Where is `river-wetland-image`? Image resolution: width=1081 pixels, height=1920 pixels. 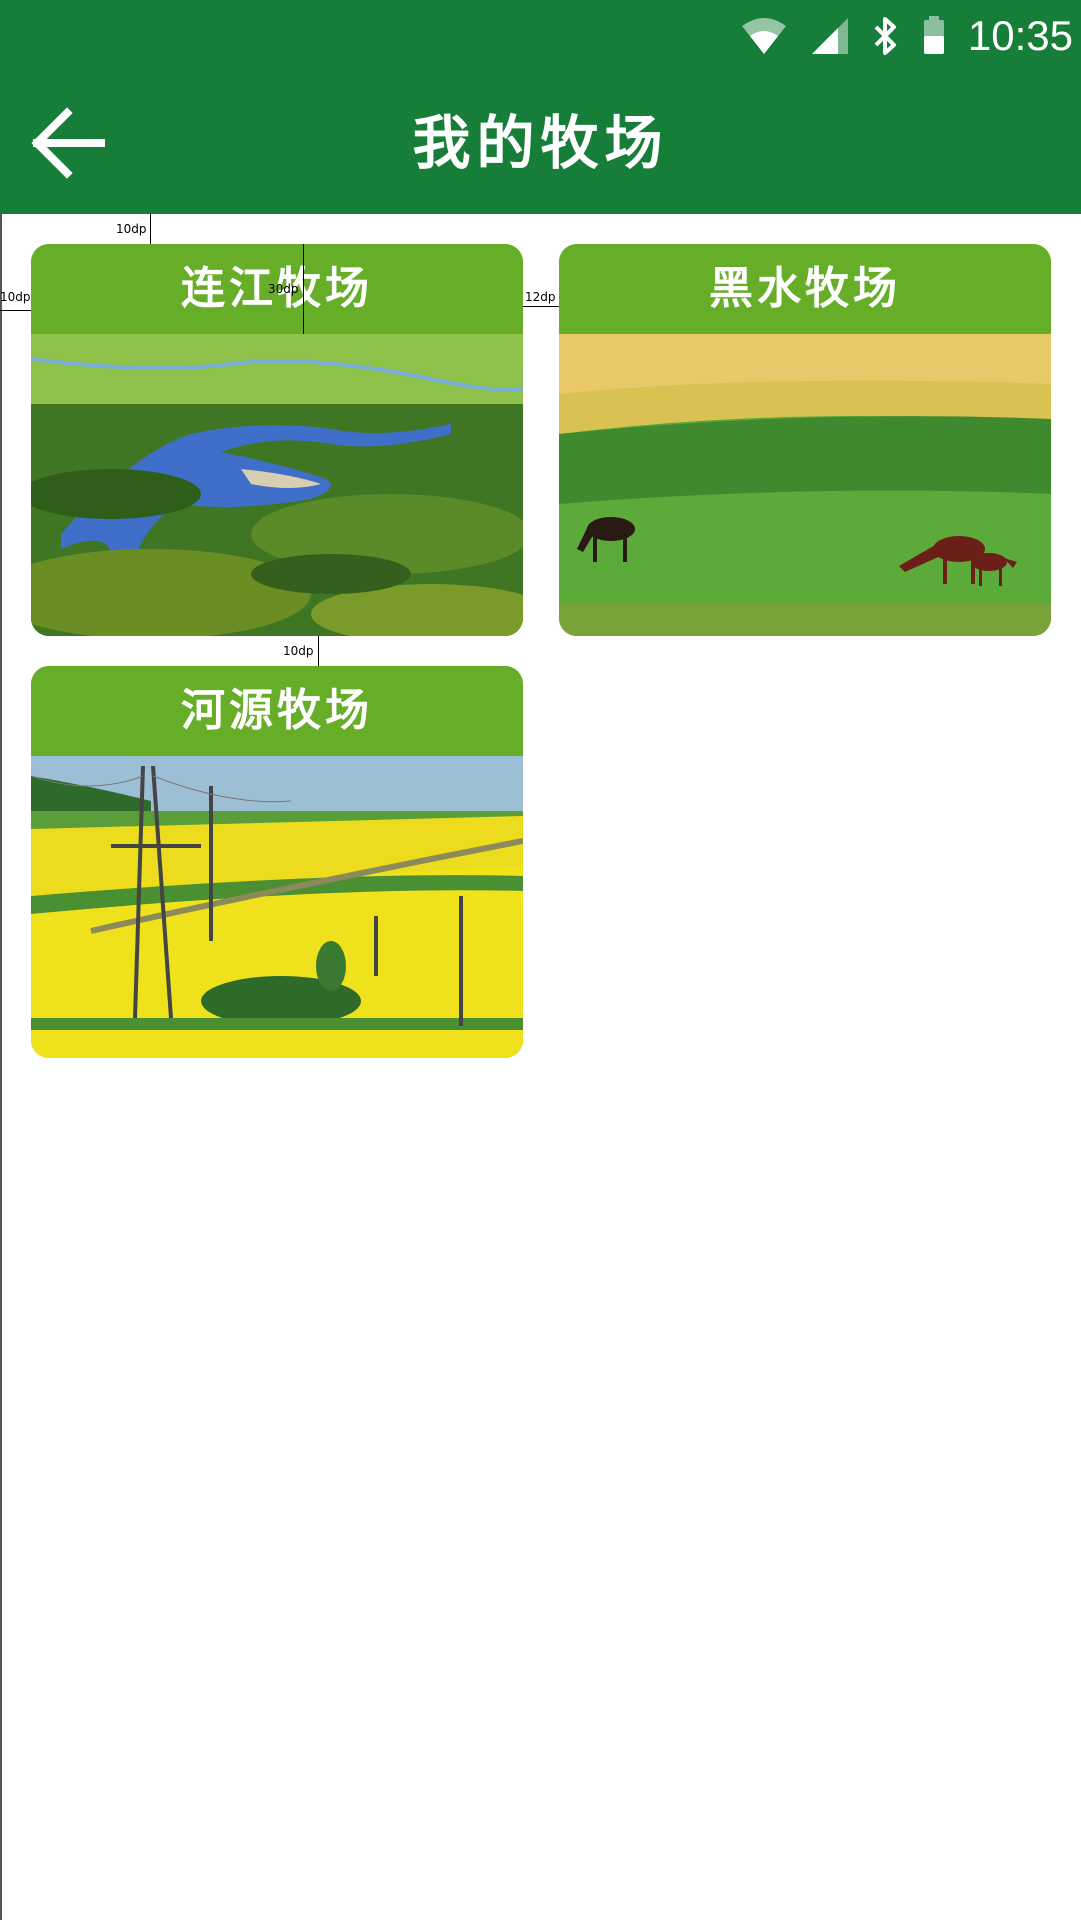 river-wetland-image is located at coordinates (277, 485).